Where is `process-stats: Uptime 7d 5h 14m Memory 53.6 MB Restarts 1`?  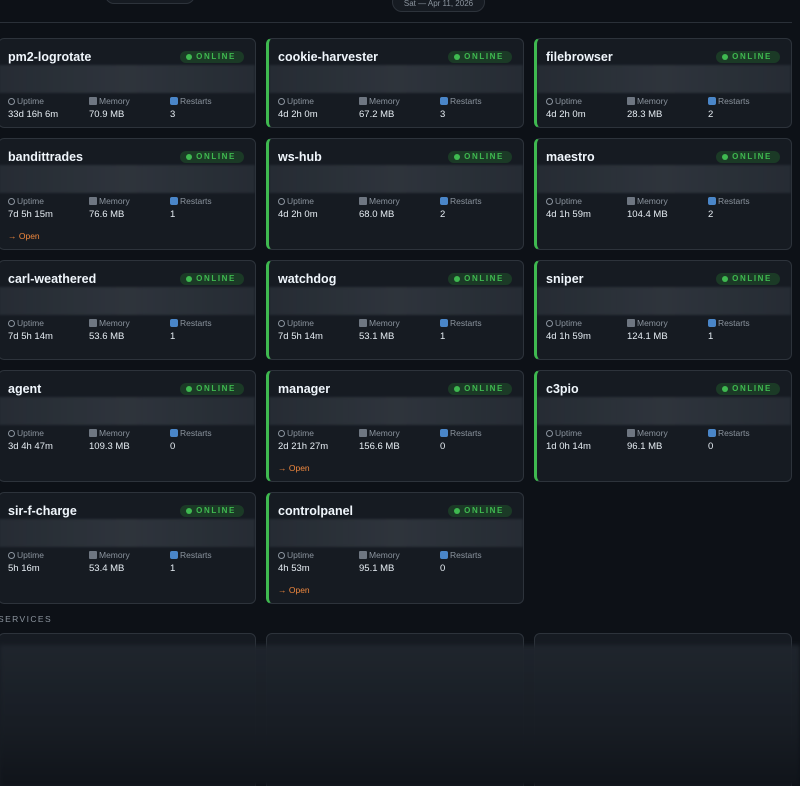
process-stats: Uptime 7d 5h 14m Memory 53.6 MB Restarts 1 is located at coordinates (128, 333).